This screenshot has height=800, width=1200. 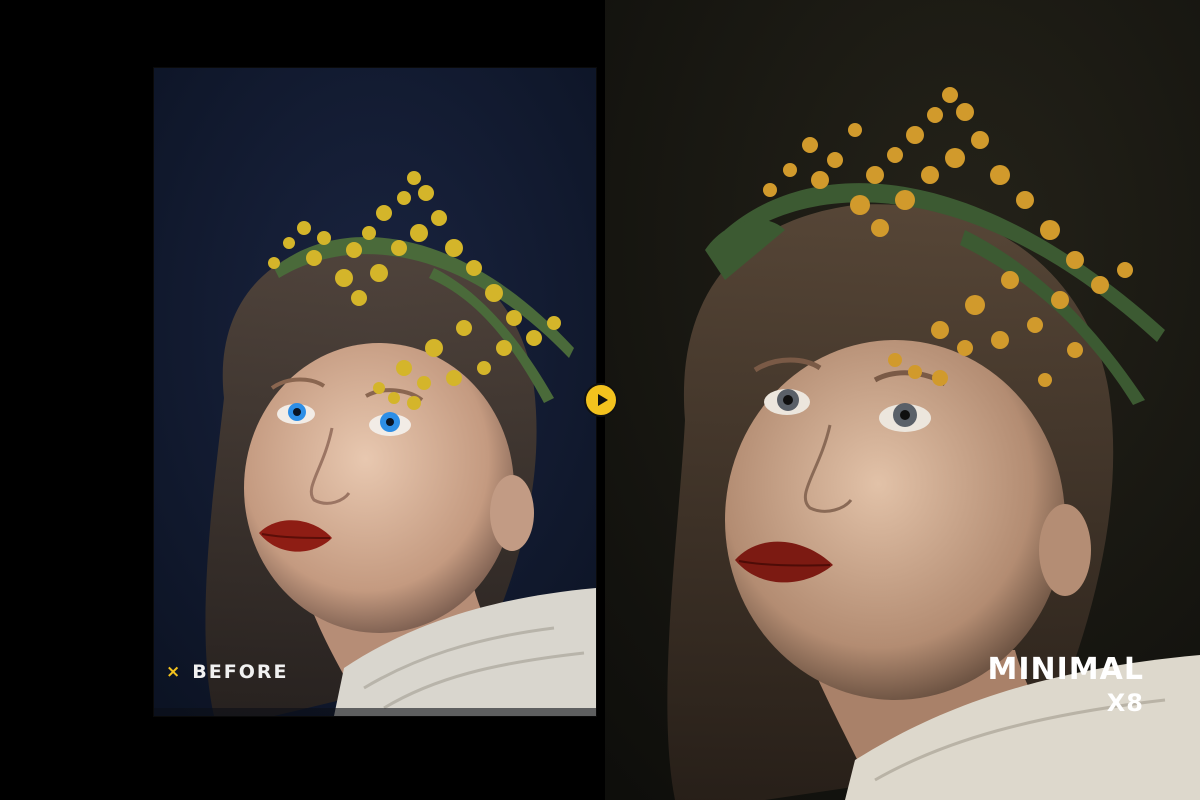 I want to click on x-mark-icon: ×, so click(x=174, y=671).